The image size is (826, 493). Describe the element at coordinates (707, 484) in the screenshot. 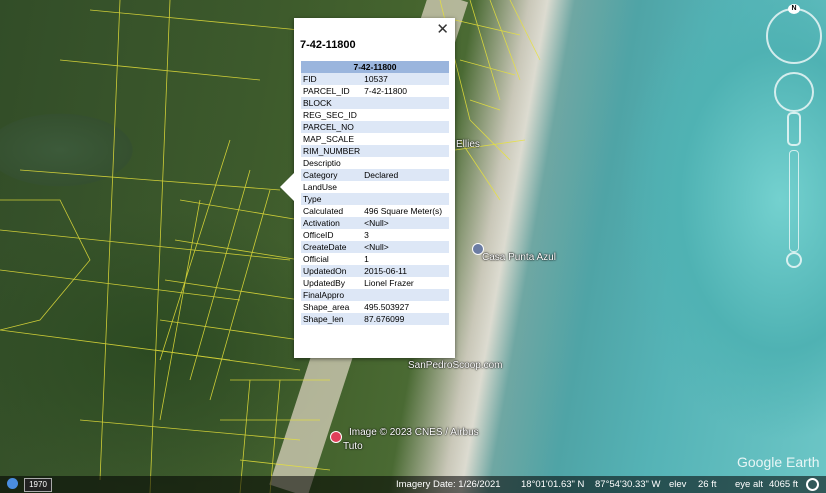

I see `elev-value: 26 ft` at that location.